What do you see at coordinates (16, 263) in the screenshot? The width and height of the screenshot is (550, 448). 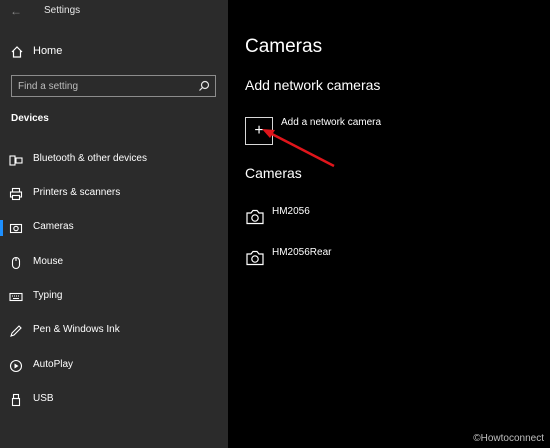 I see `mouse-icon` at bounding box center [16, 263].